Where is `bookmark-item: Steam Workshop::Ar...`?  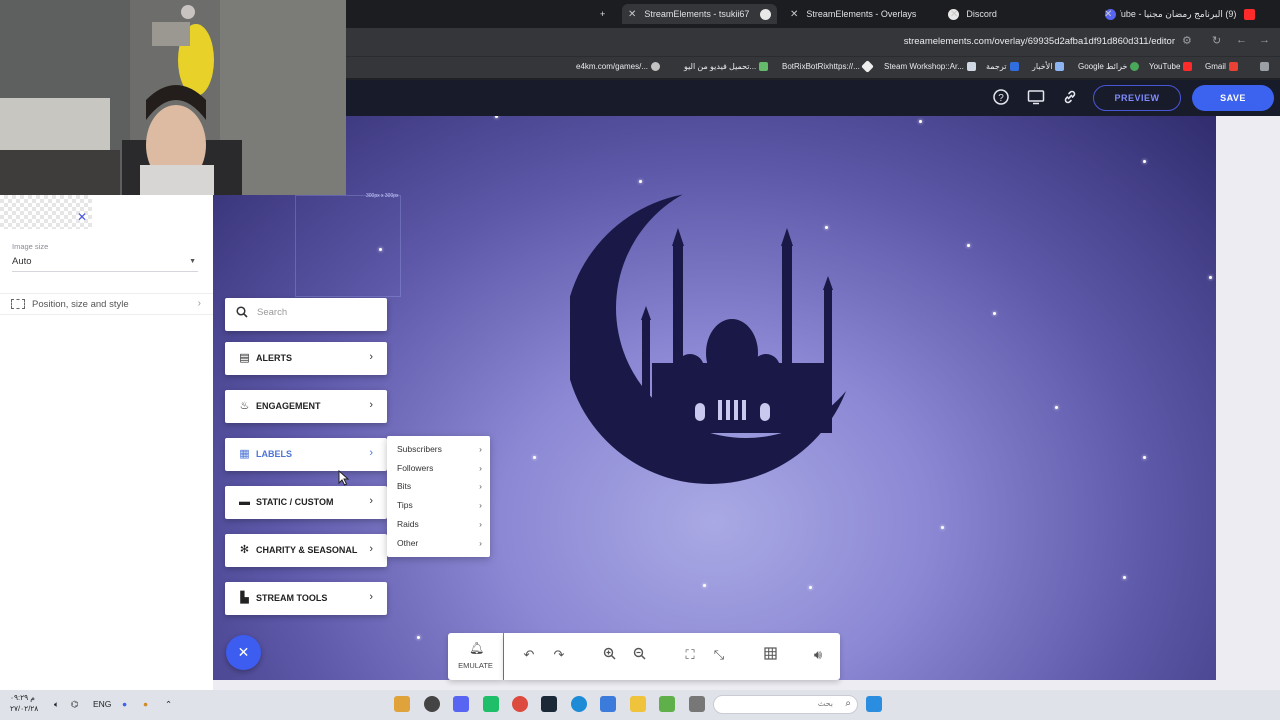 bookmark-item: Steam Workshop::Ar... is located at coordinates (930, 66).